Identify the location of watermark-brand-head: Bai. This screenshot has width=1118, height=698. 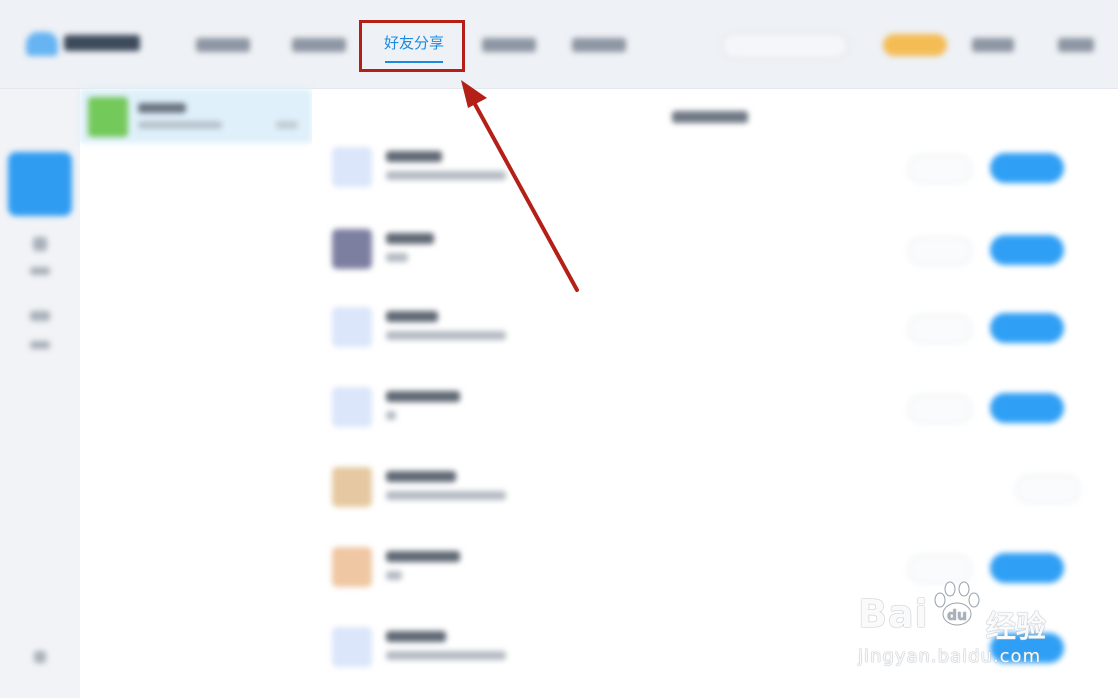
(893, 614).